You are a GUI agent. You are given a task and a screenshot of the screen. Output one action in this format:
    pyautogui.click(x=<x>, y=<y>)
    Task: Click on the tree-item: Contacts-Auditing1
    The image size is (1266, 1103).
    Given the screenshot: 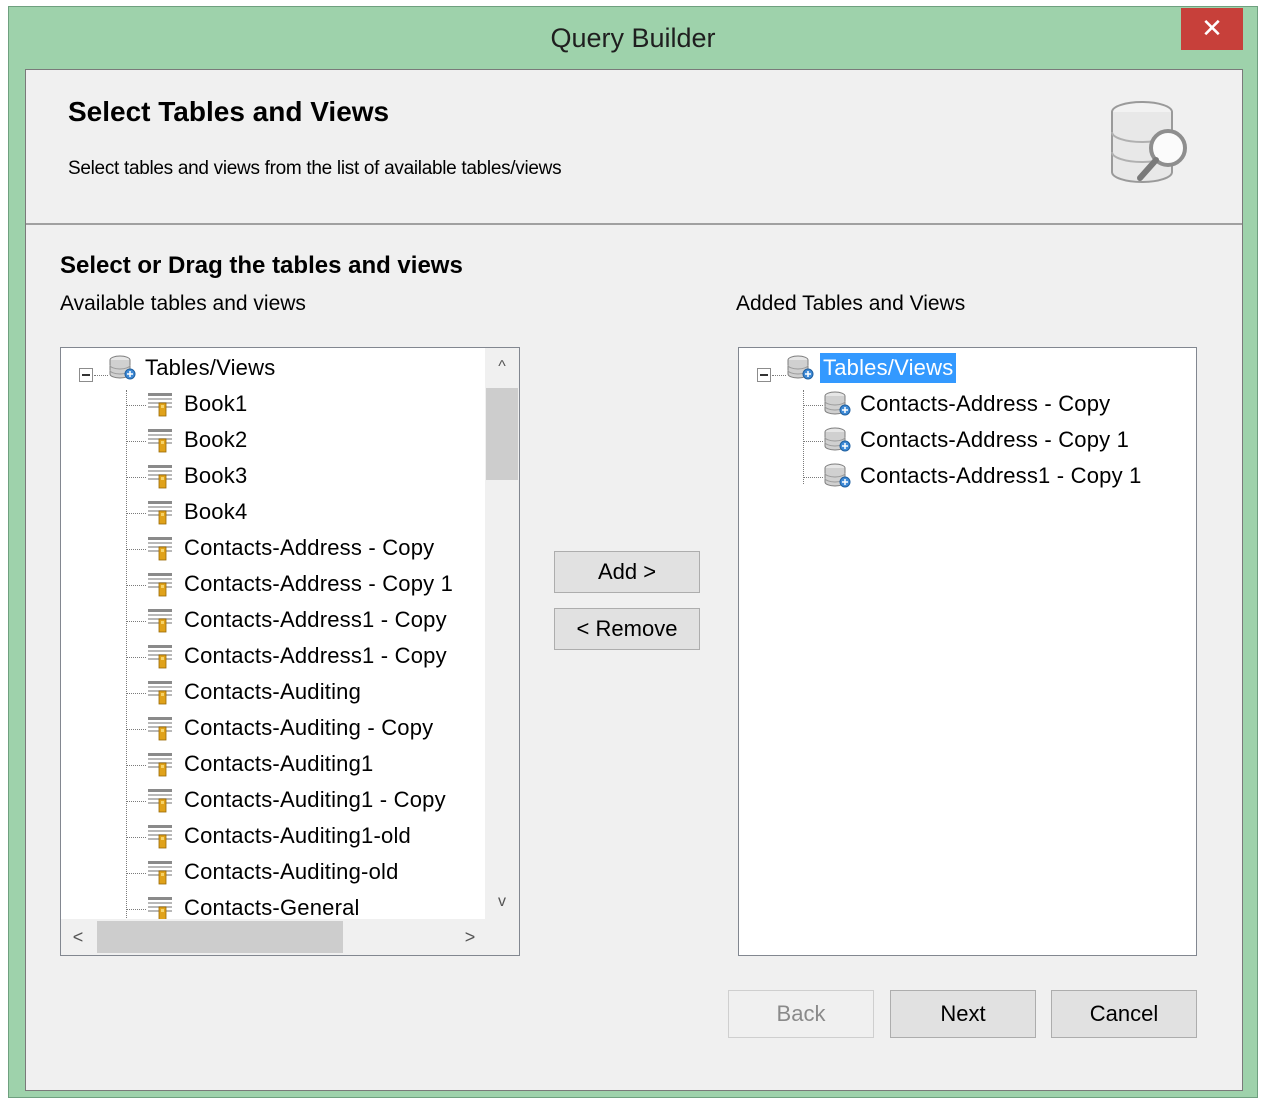 What is the action you would take?
    pyautogui.click(x=261, y=764)
    